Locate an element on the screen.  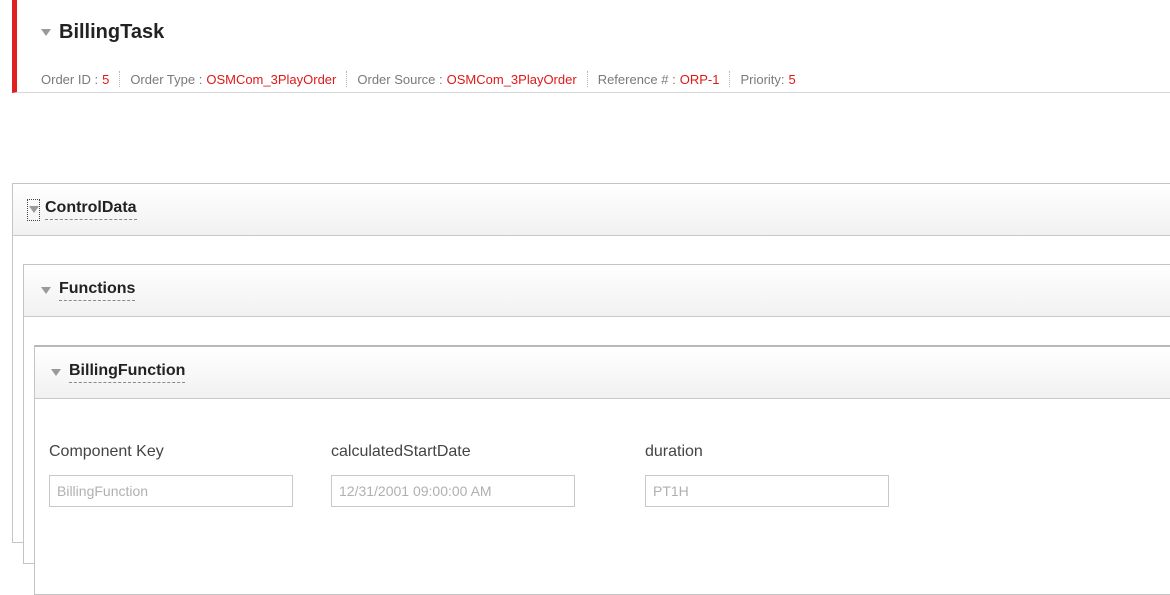
calculated-start-date-input: 12/31/2001 09:00:00 AM is located at coordinates (453, 491).